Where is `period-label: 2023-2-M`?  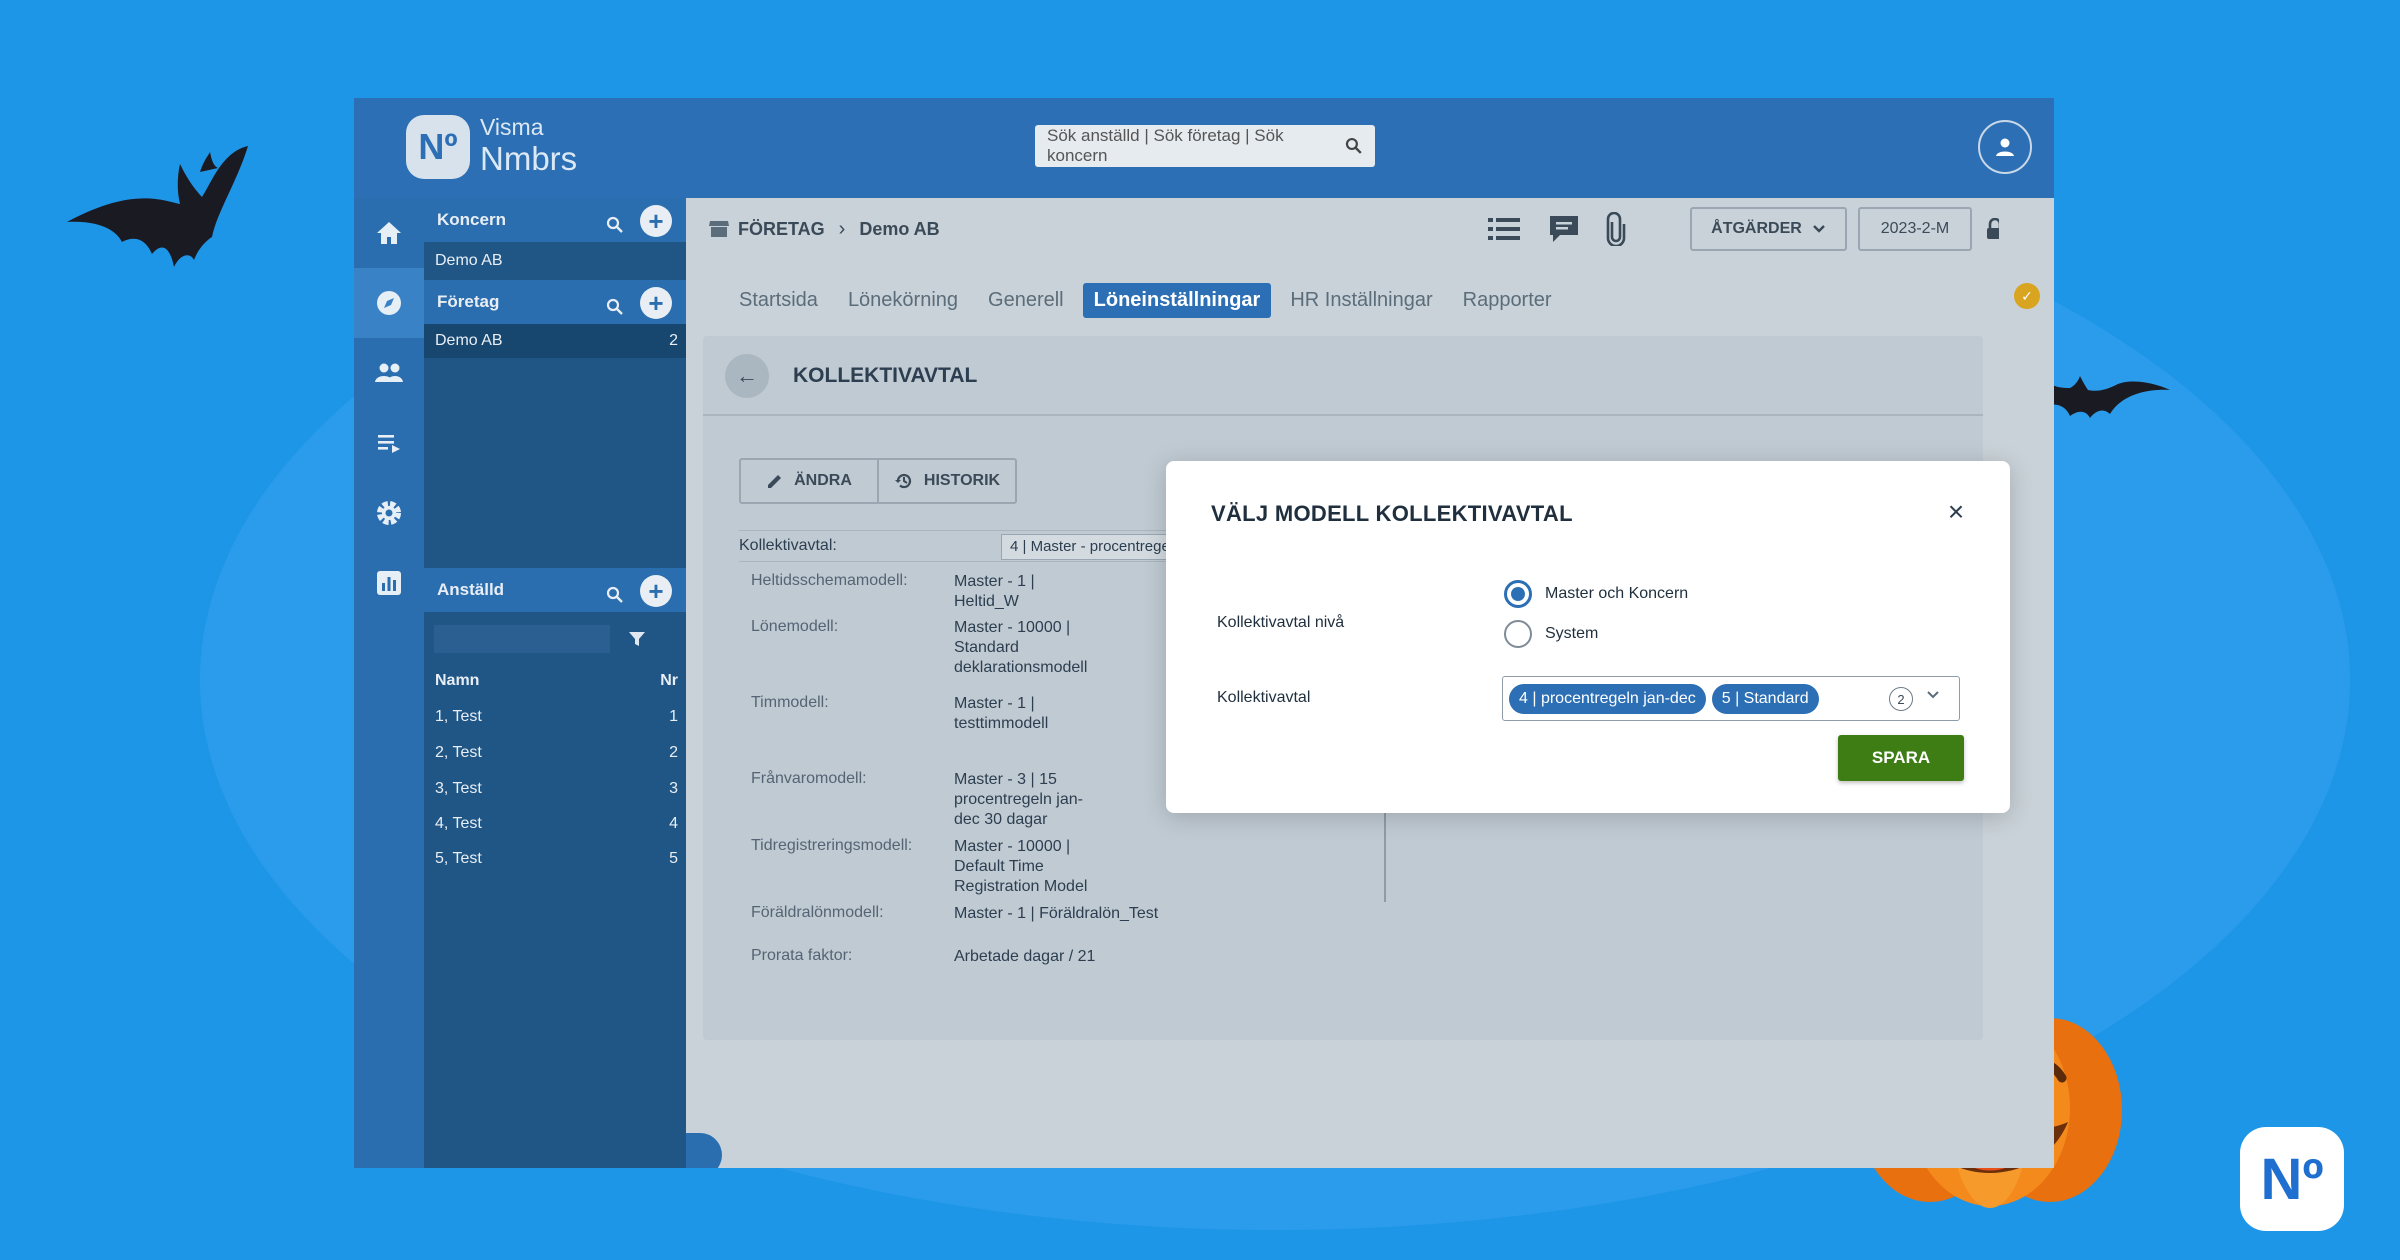 period-label: 2023-2-M is located at coordinates (1915, 228).